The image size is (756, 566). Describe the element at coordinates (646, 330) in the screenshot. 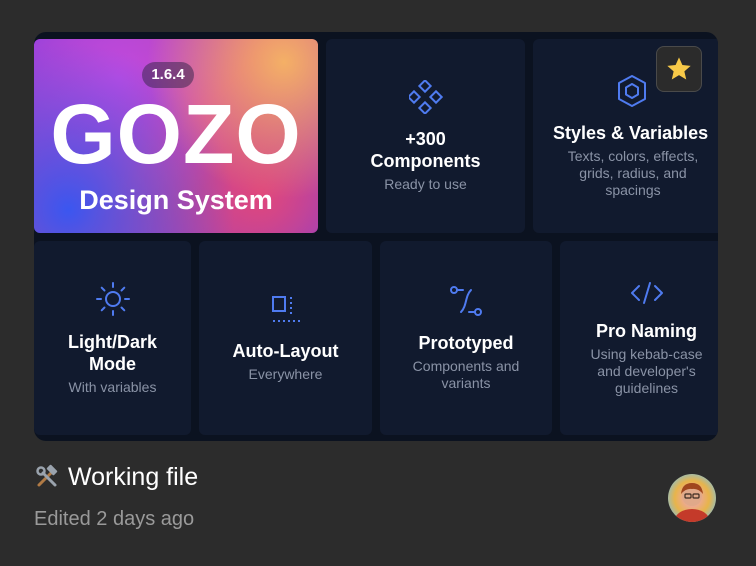

I see `pro-naming-title: Pro Naming` at that location.